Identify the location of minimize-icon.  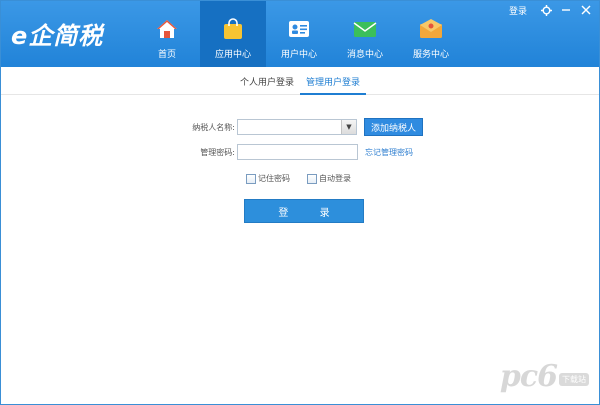
(566, 10).